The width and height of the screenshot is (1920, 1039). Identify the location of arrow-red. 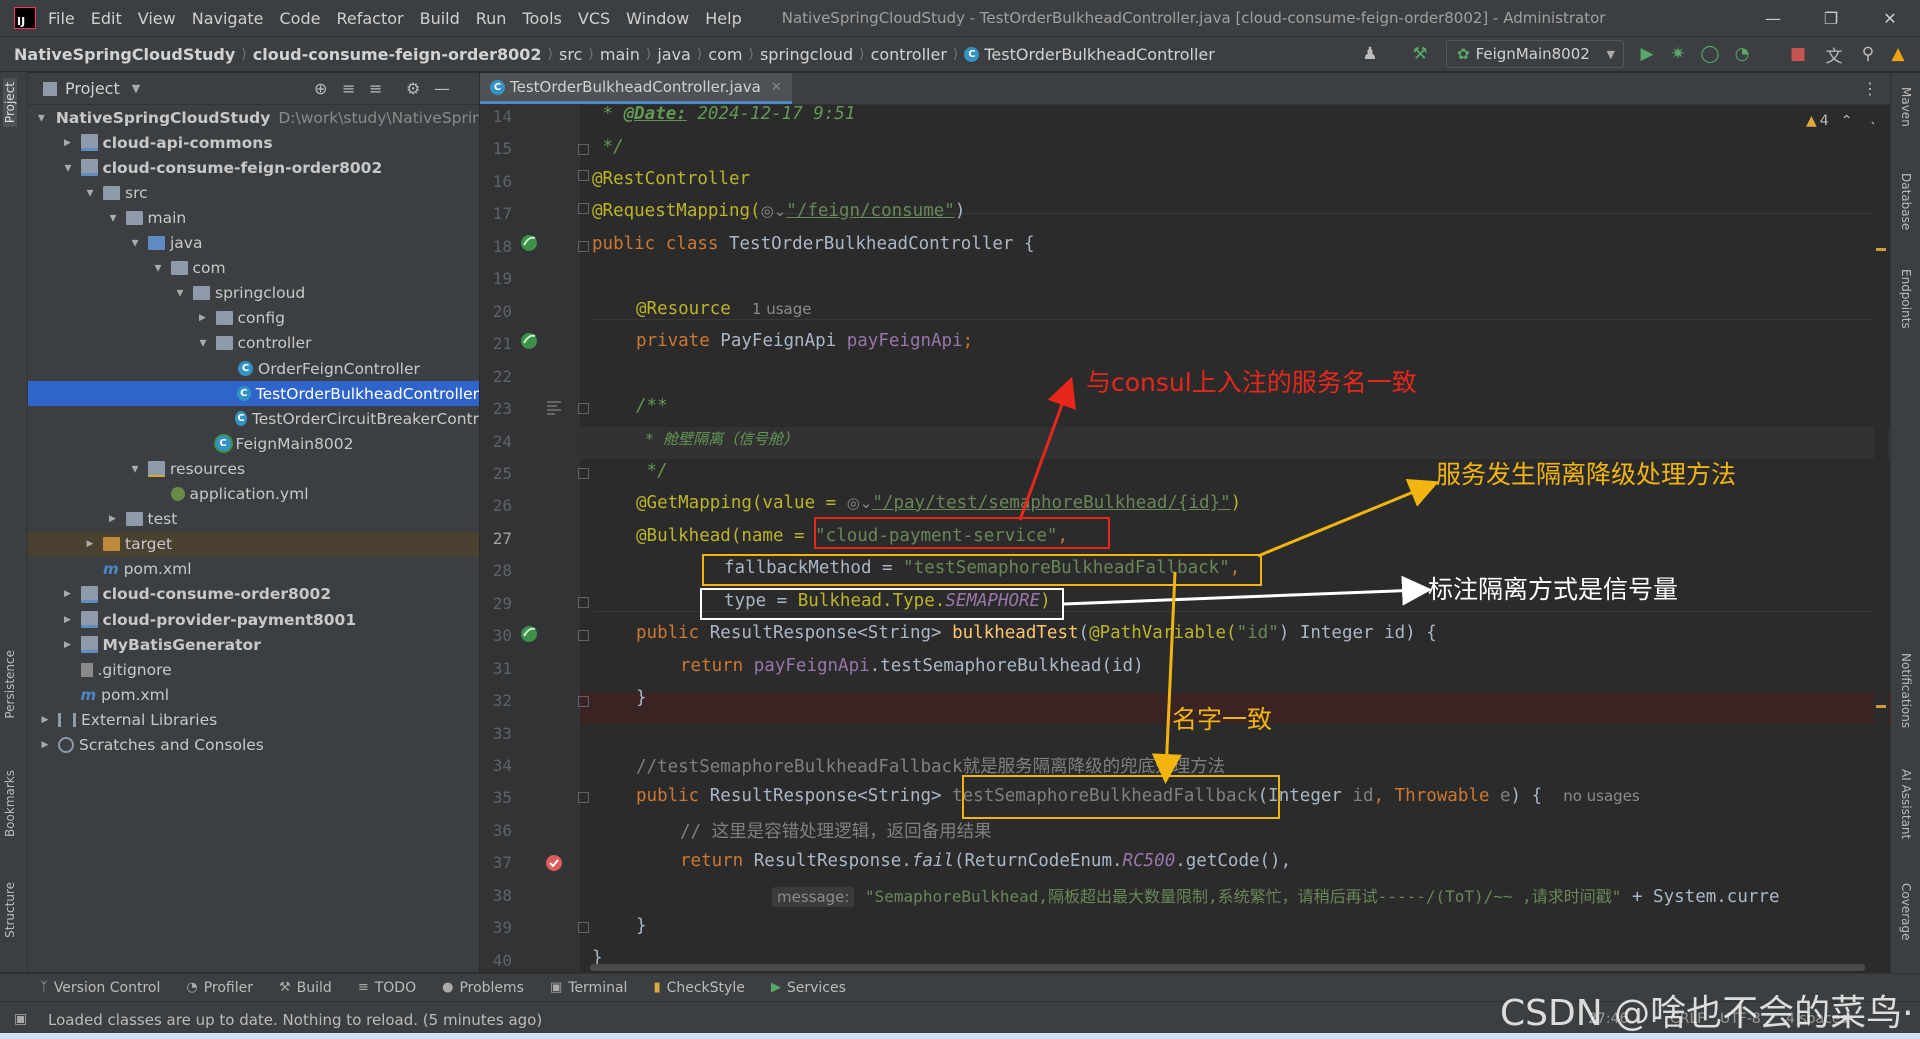
(1047, 448).